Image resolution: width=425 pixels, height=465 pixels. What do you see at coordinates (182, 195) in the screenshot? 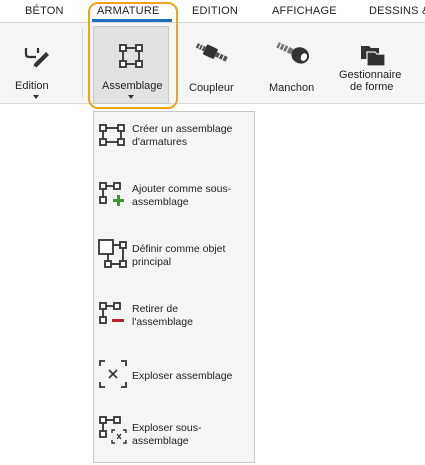
I see `menu-item-label: Ajouter comme sous- assemblage` at bounding box center [182, 195].